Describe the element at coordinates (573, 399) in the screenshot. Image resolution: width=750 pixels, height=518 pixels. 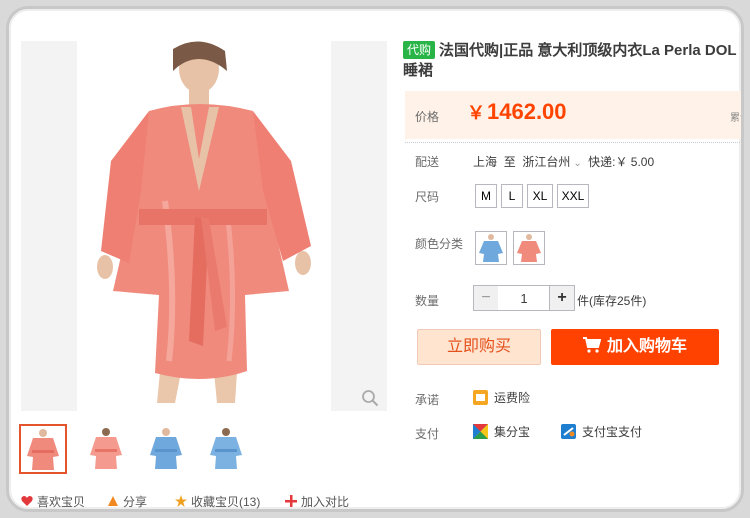
I see `promise-row: 承诺 运费险` at that location.